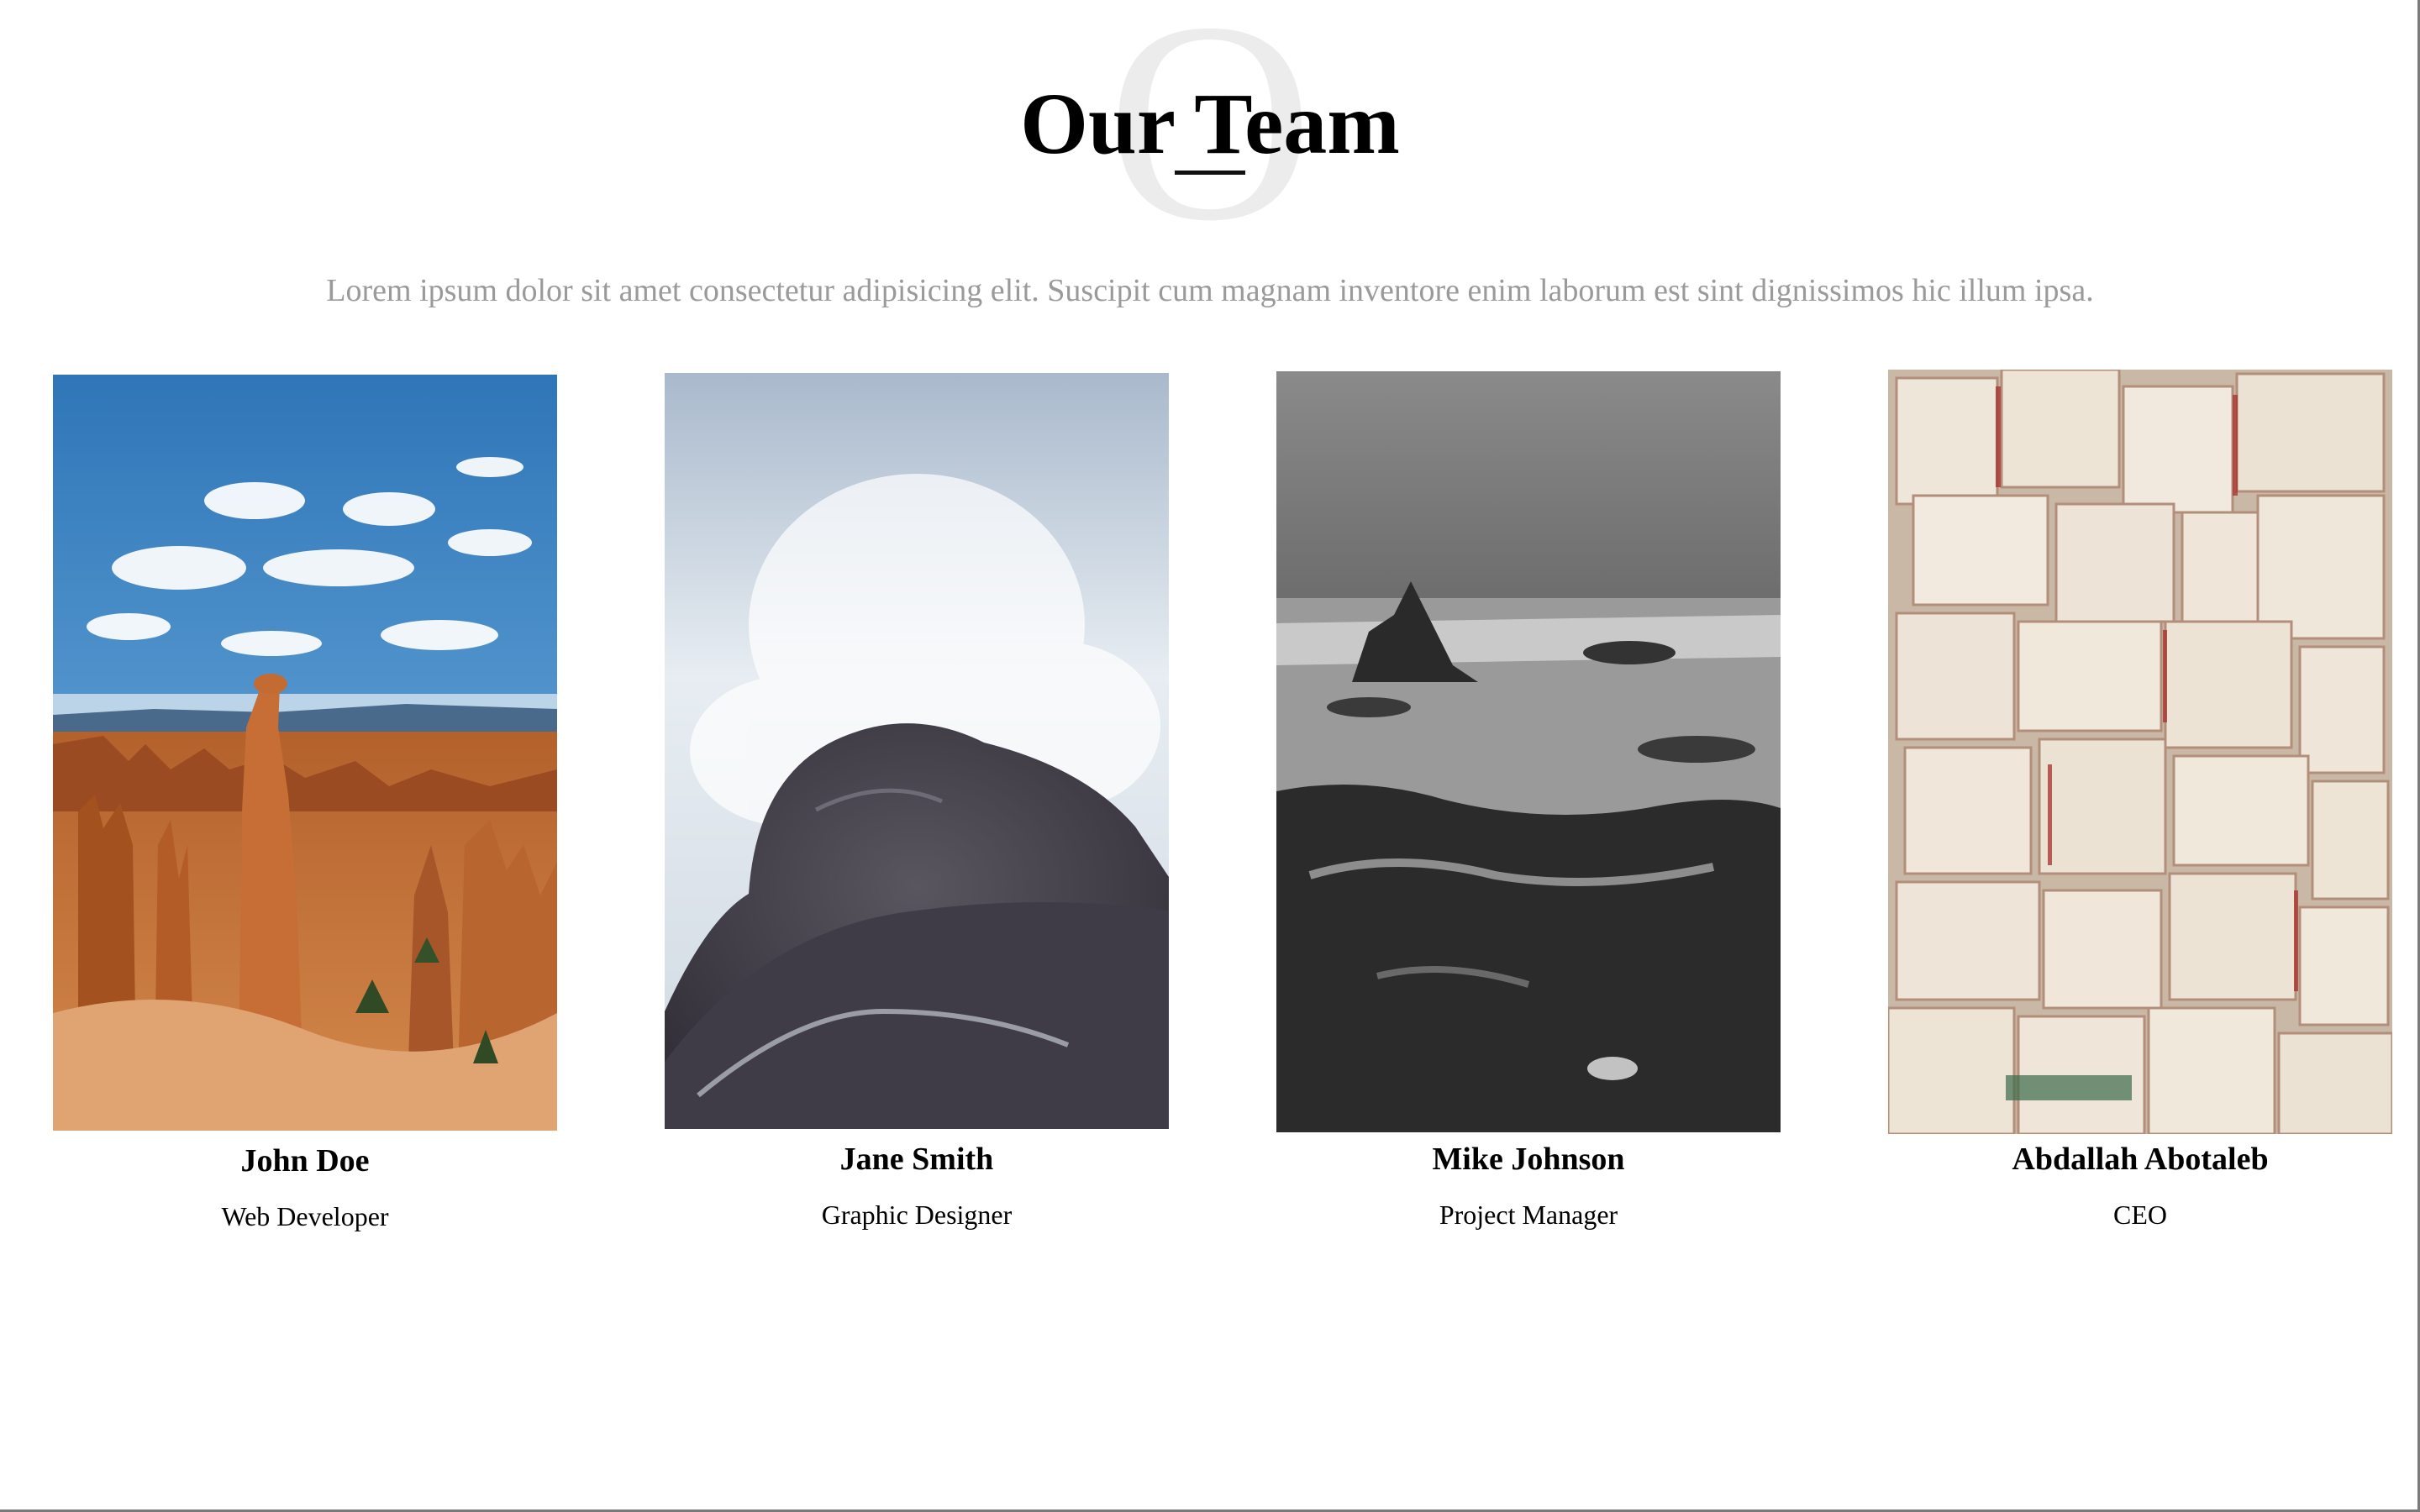 This screenshot has height=1512, width=2420. What do you see at coordinates (305, 753) in the screenshot?
I see `canyon-hoodoos-photo` at bounding box center [305, 753].